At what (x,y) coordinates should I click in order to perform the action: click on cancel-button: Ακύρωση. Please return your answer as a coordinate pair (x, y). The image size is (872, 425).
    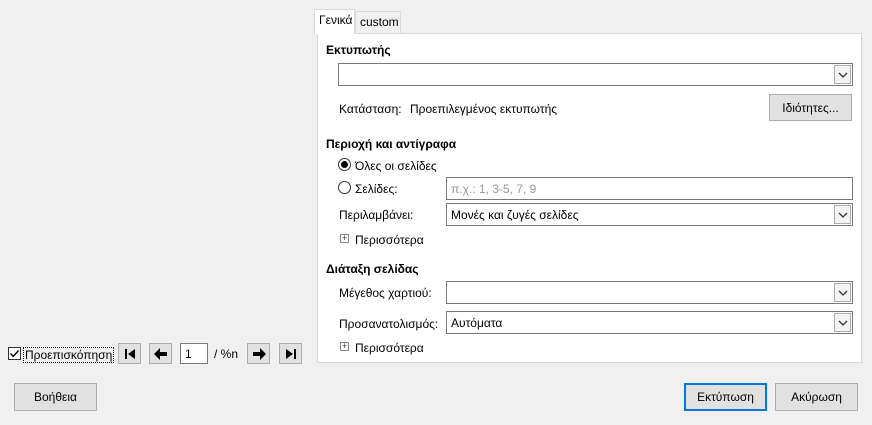
    Looking at the image, I should click on (816, 397).